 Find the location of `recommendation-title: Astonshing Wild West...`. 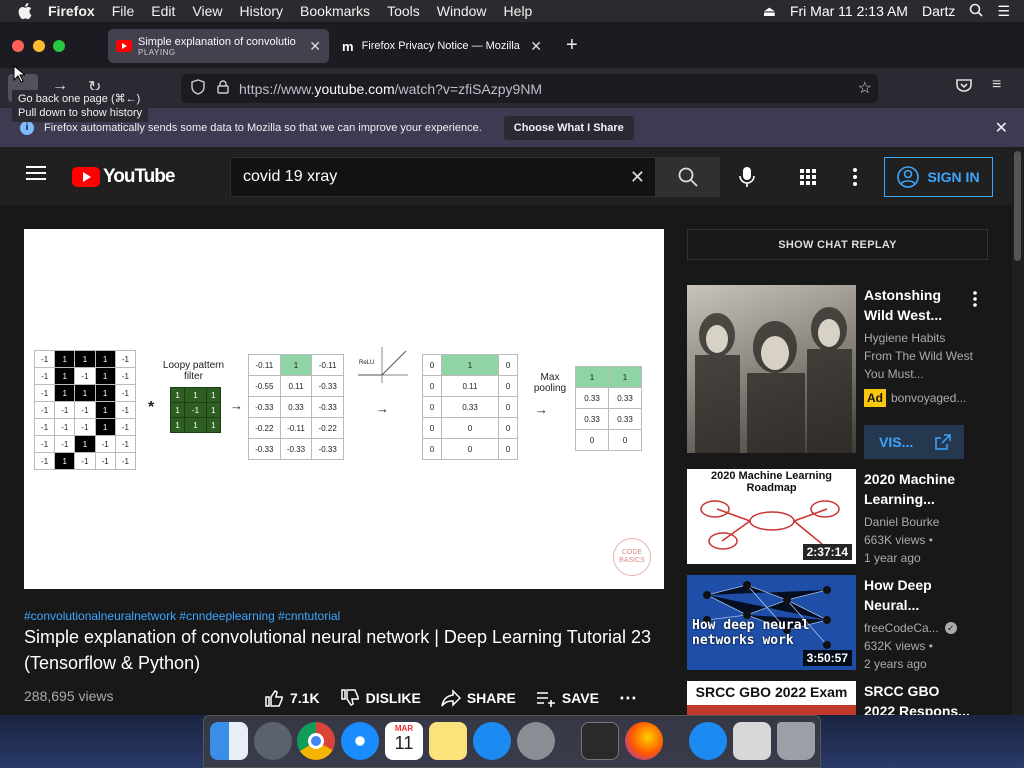

recommendation-title: Astonshing Wild West... is located at coordinates (919, 305).